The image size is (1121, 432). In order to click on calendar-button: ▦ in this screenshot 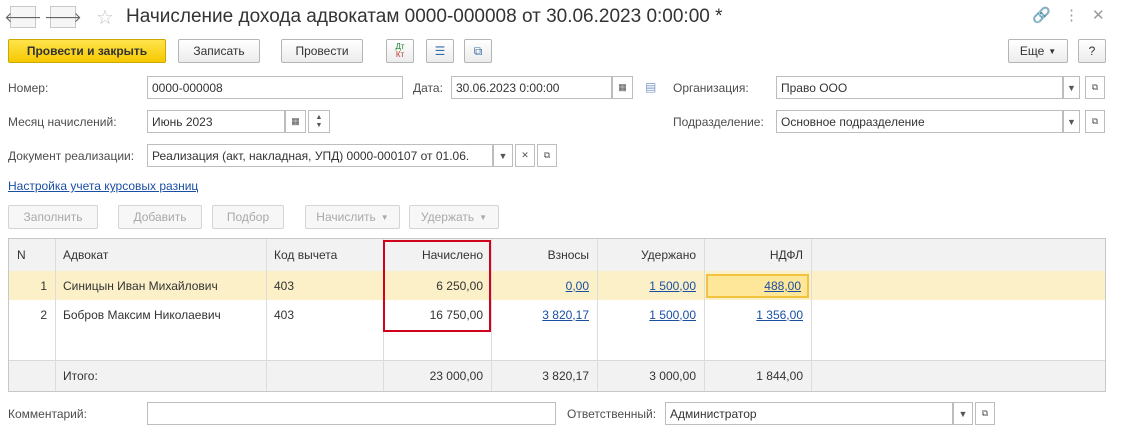, I will do `click(622, 87)`.